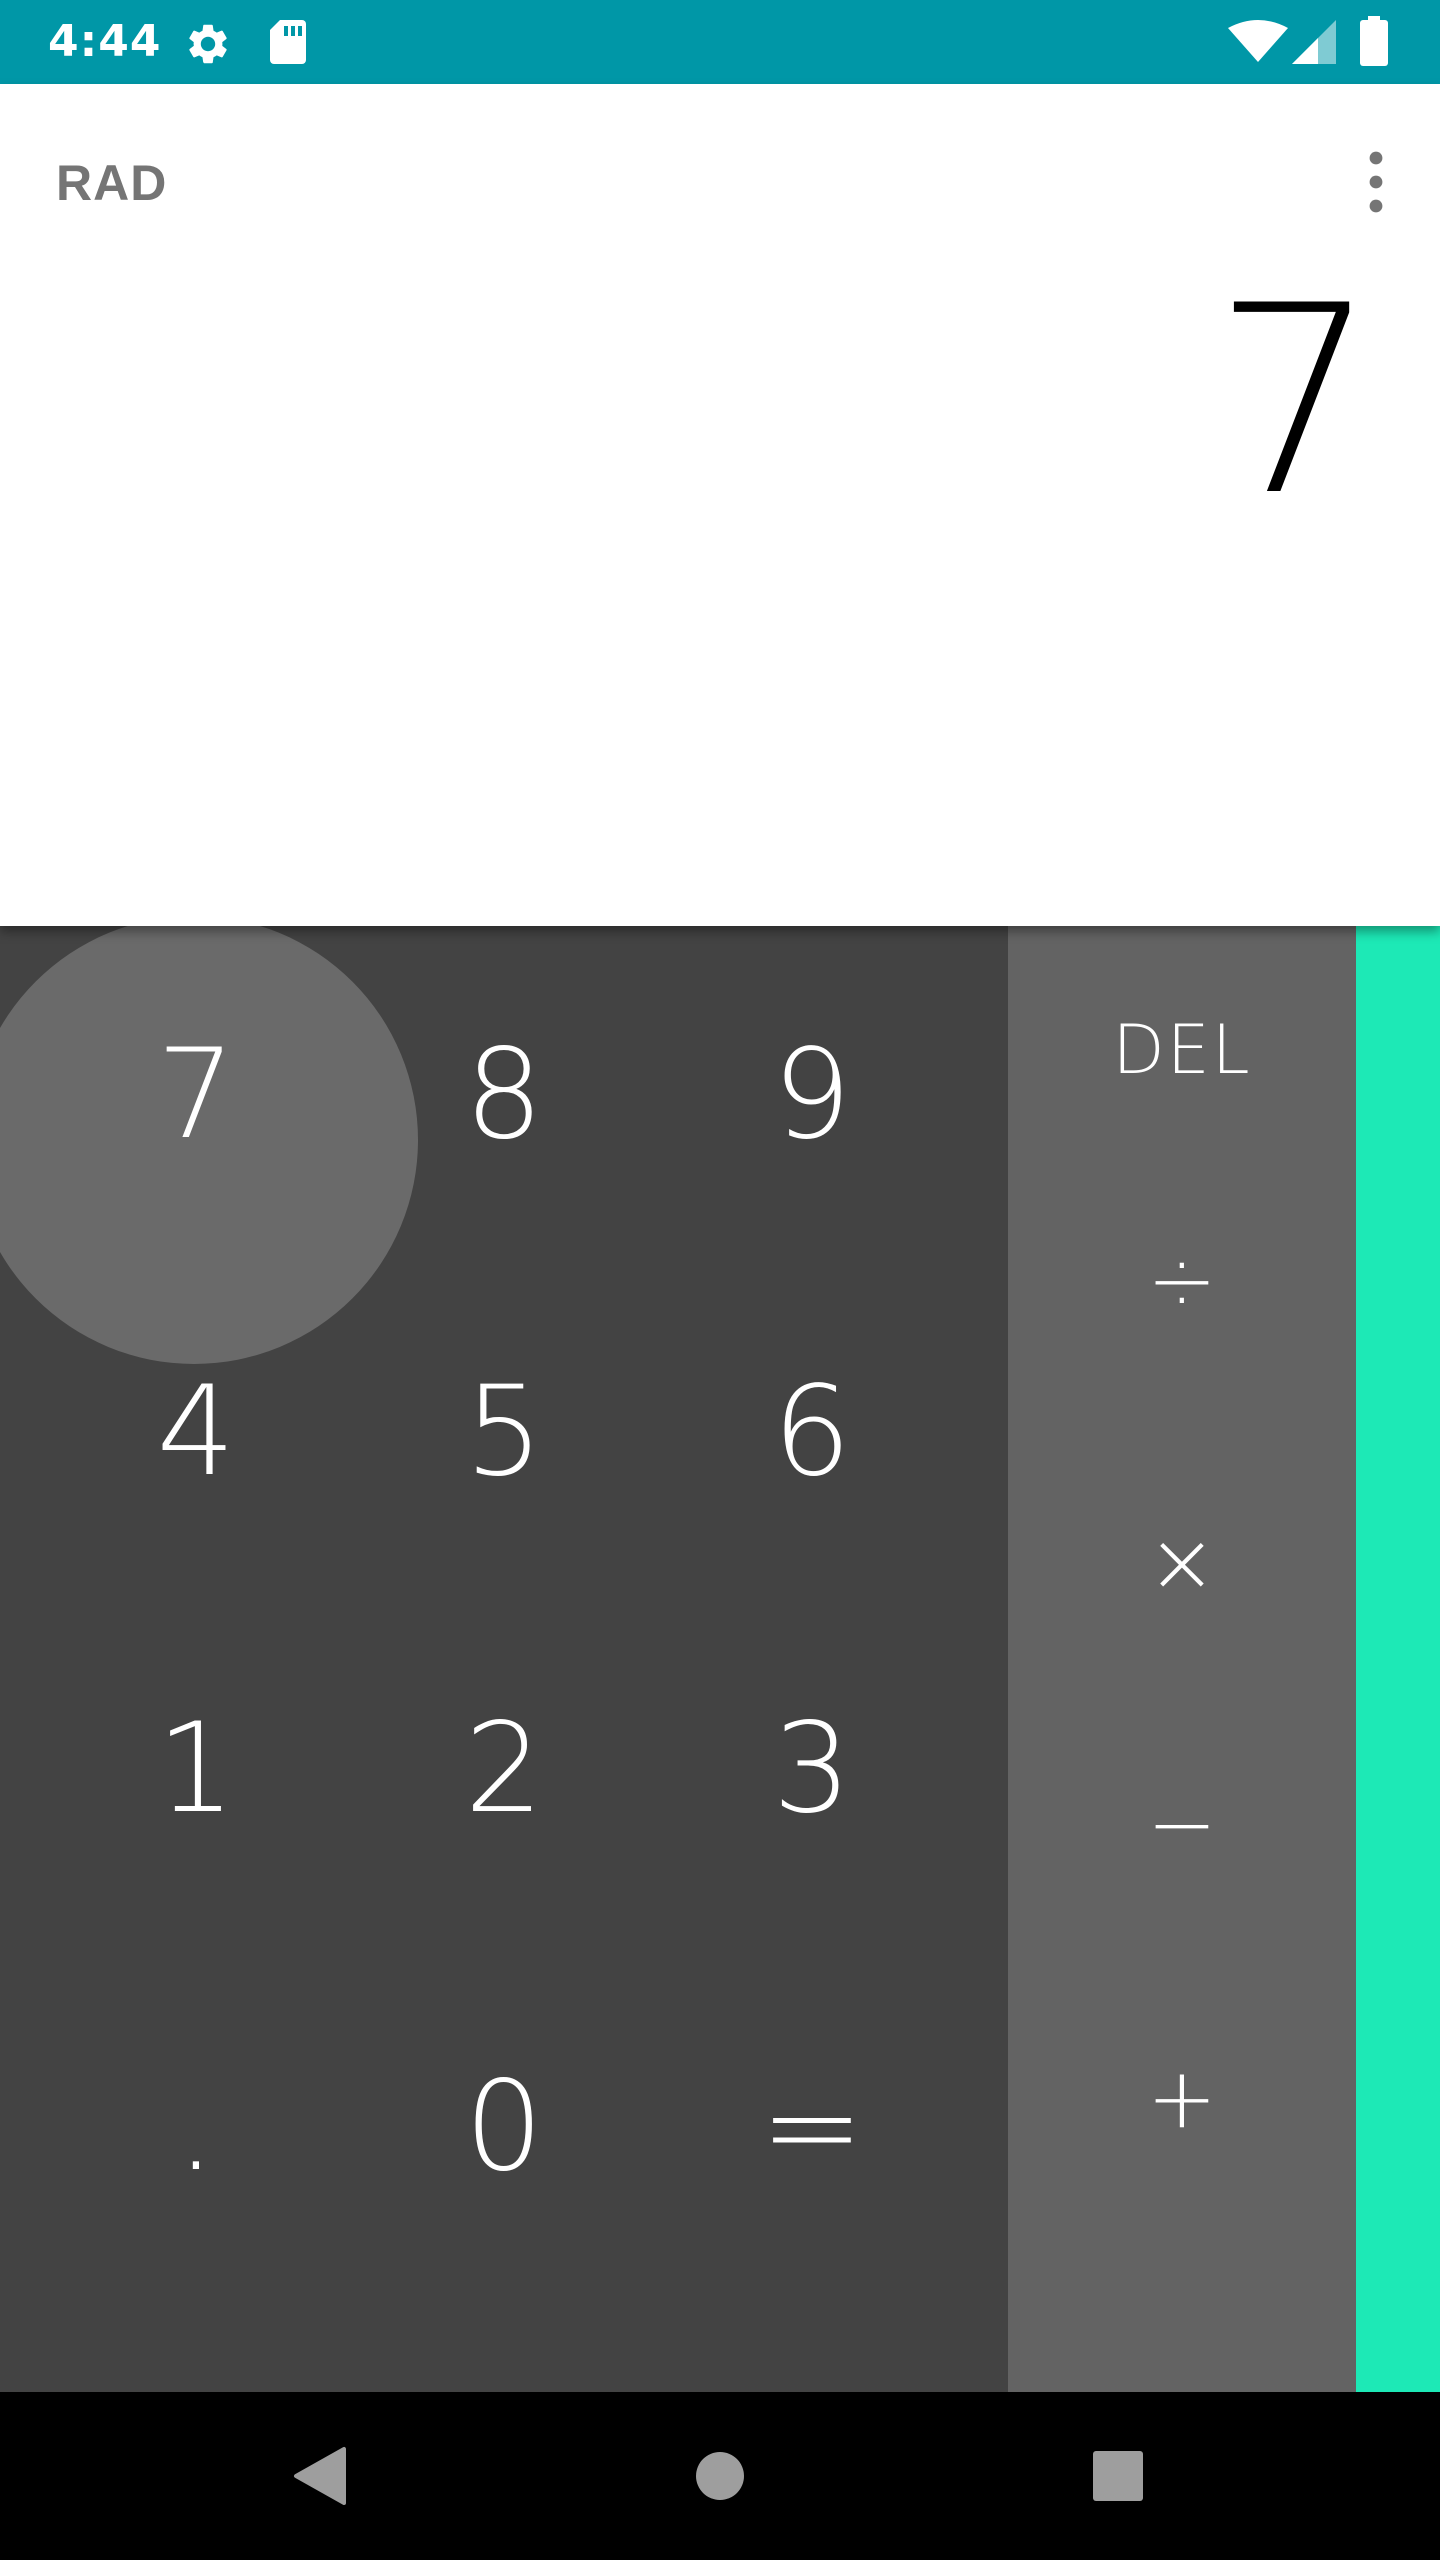  What do you see at coordinates (196, 1768) in the screenshot?
I see `digit-1-button: 1` at bounding box center [196, 1768].